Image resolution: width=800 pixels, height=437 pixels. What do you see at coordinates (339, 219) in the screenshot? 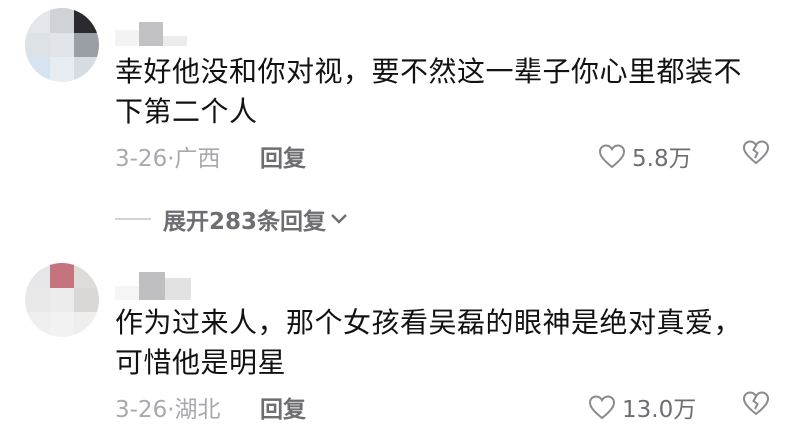
I see `chevron-down-icon` at bounding box center [339, 219].